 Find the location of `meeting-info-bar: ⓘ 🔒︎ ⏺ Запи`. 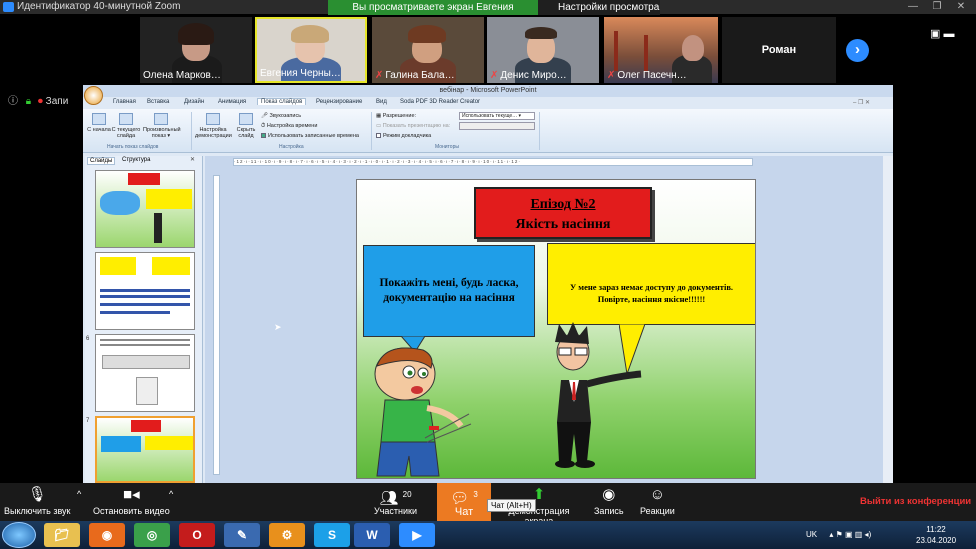

meeting-info-bar: ⓘ 🔒︎ ⏺ Запи is located at coordinates (38, 99).